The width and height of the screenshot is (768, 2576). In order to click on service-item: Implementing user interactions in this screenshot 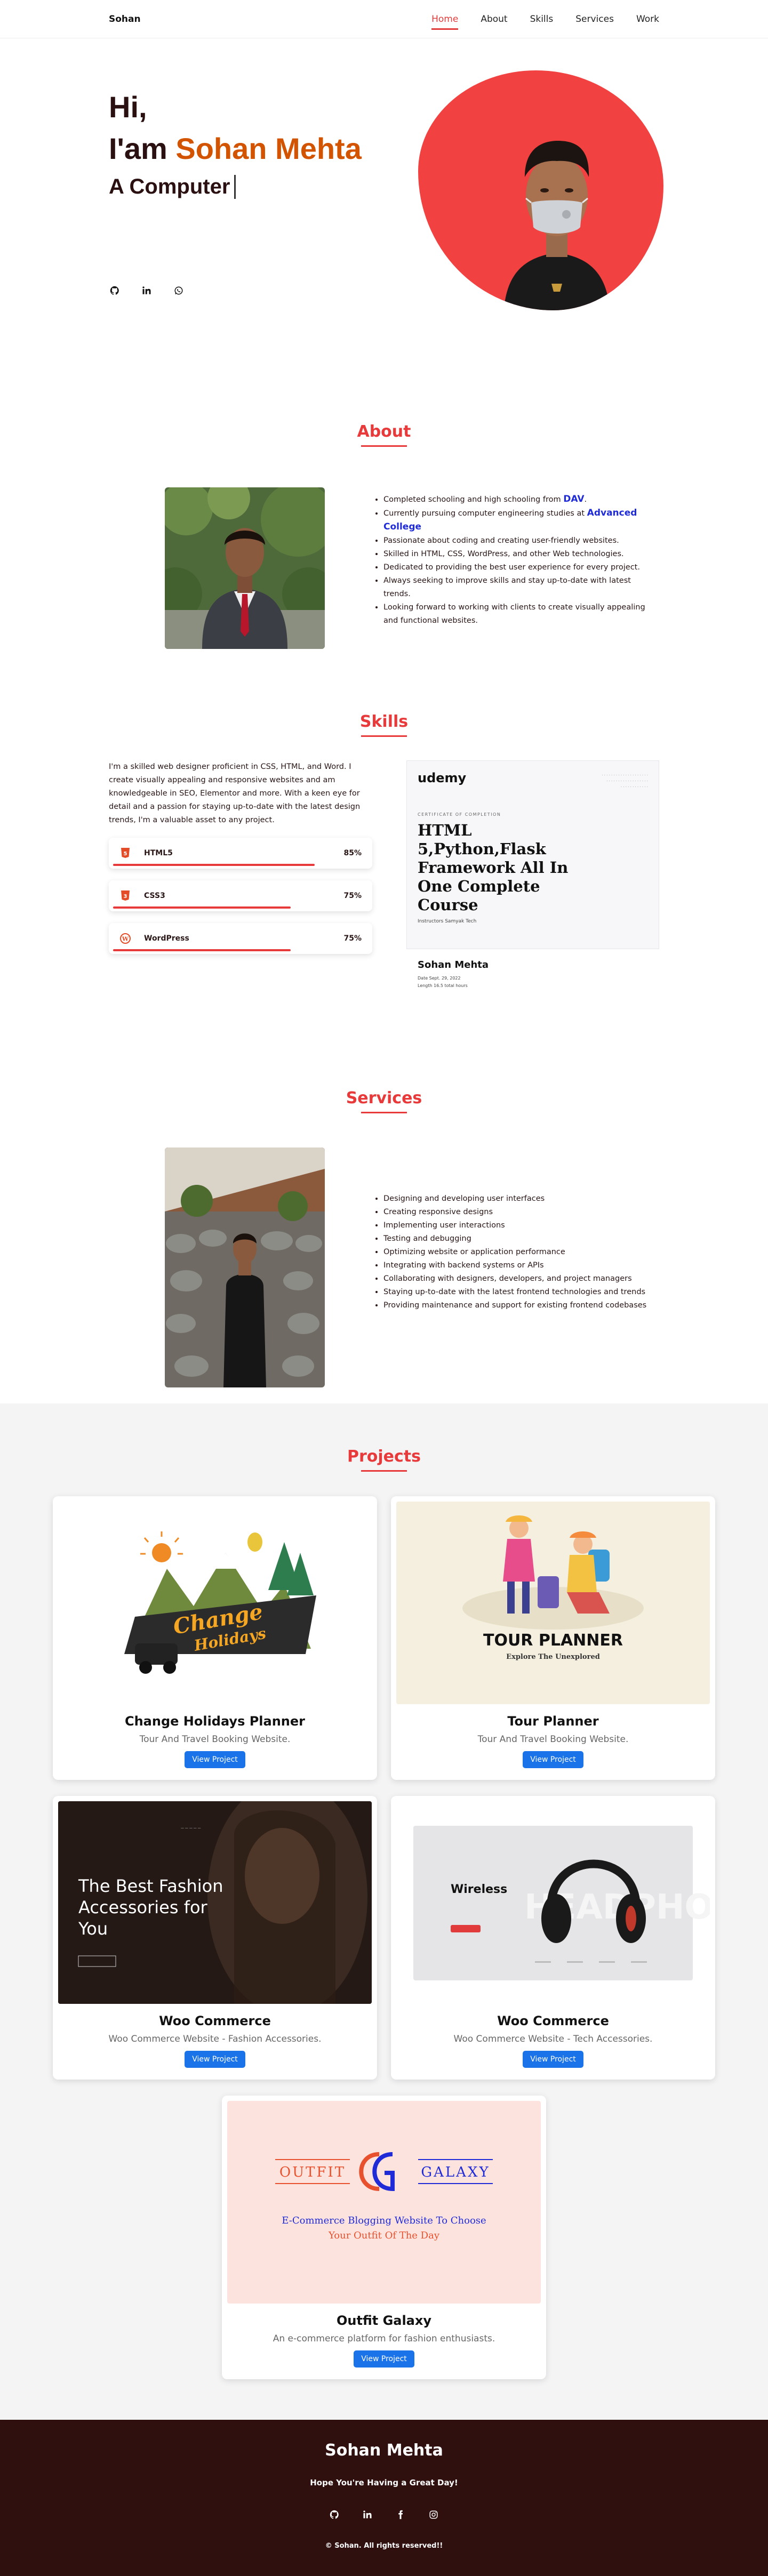, I will do `click(519, 1225)`.